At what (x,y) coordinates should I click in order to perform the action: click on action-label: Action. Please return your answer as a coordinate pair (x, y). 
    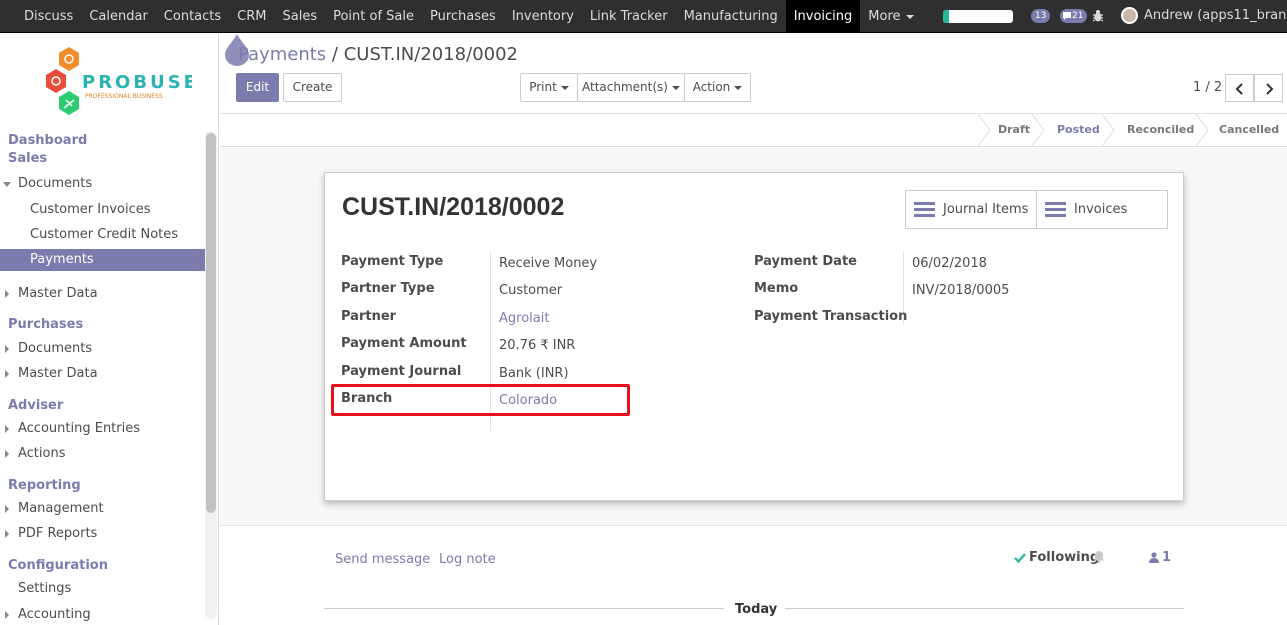
    Looking at the image, I should click on (711, 87).